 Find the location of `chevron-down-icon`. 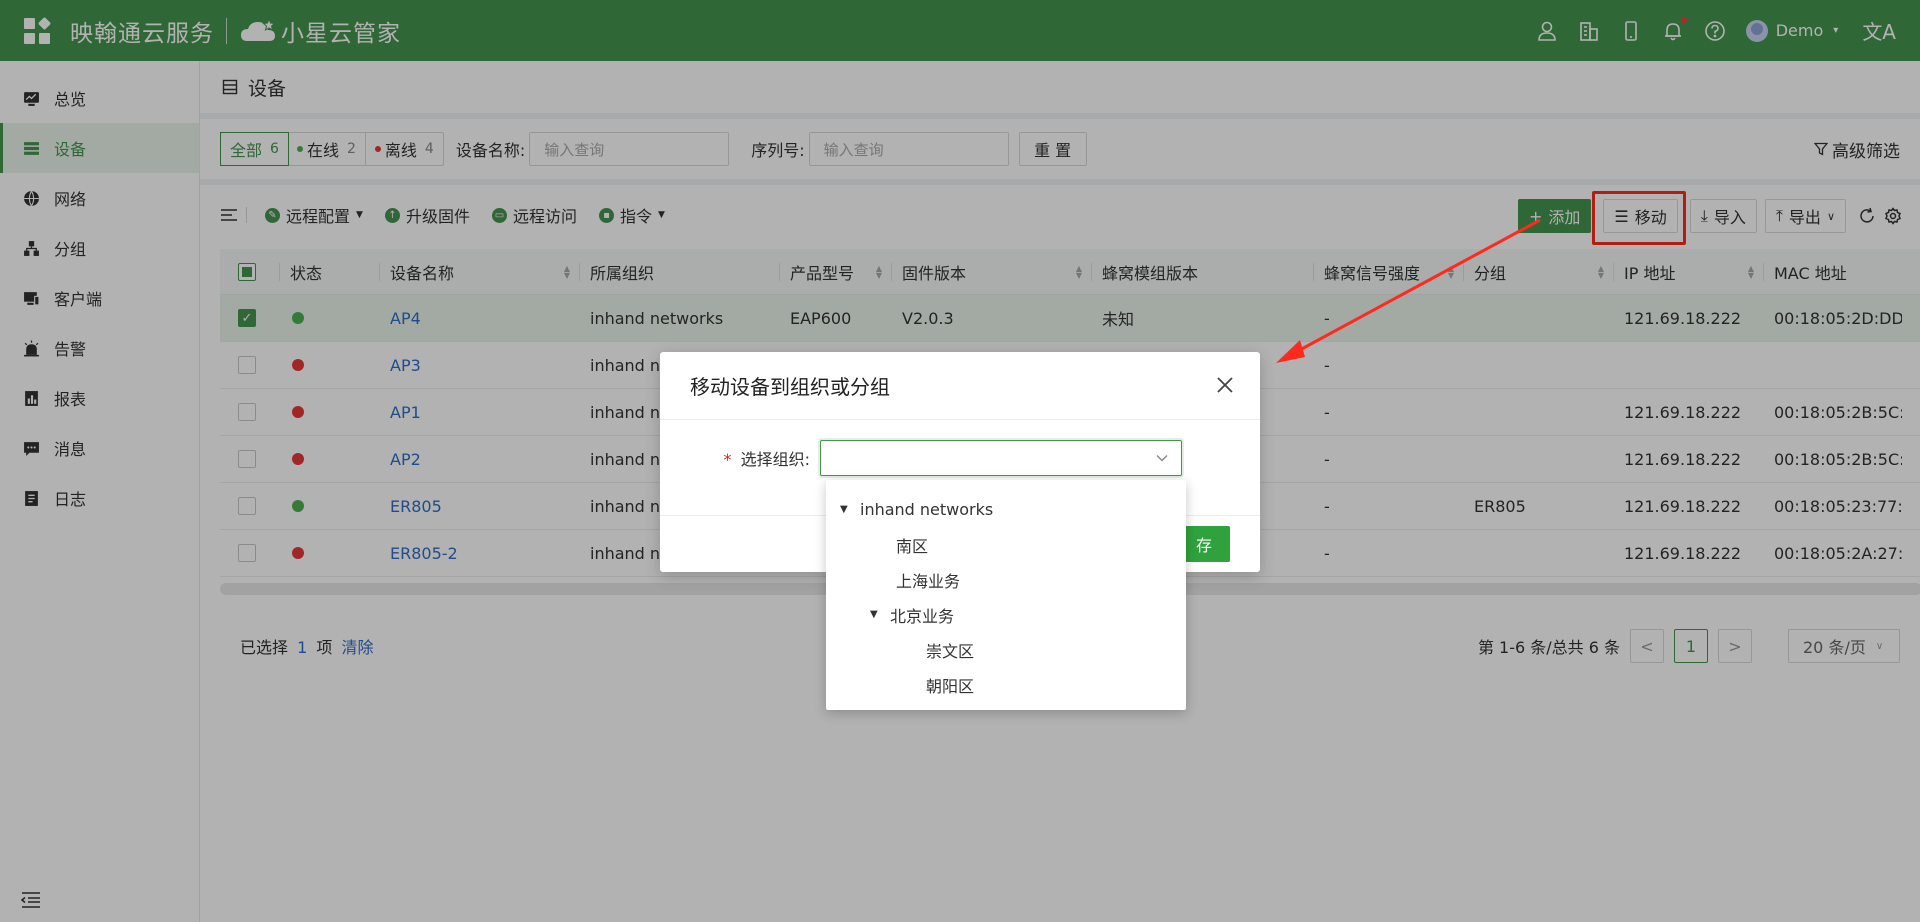

chevron-down-icon is located at coordinates (1162, 458).